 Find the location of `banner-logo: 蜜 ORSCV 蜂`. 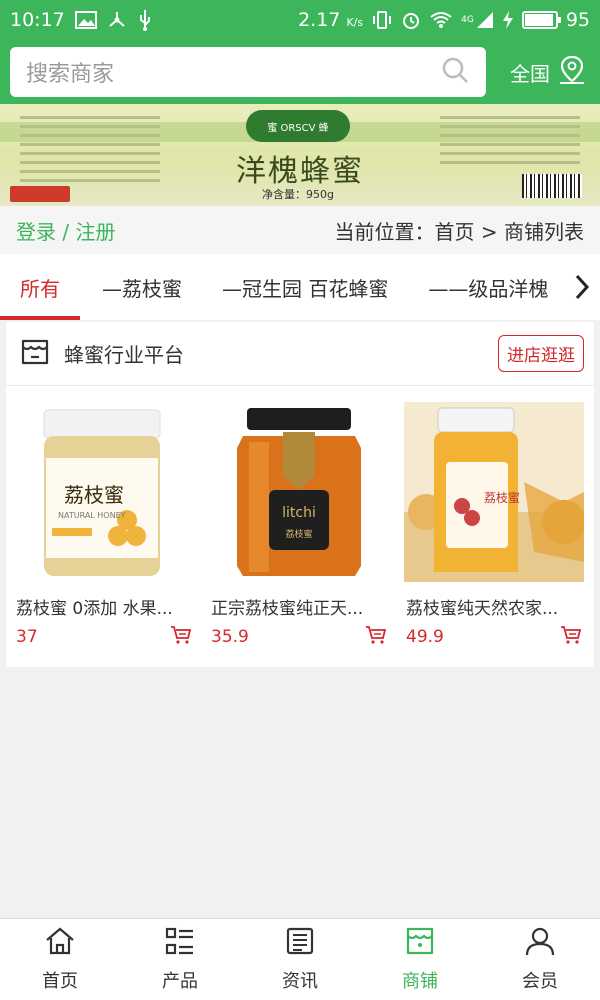

banner-logo: 蜜 ORSCV 蜂 is located at coordinates (298, 126).